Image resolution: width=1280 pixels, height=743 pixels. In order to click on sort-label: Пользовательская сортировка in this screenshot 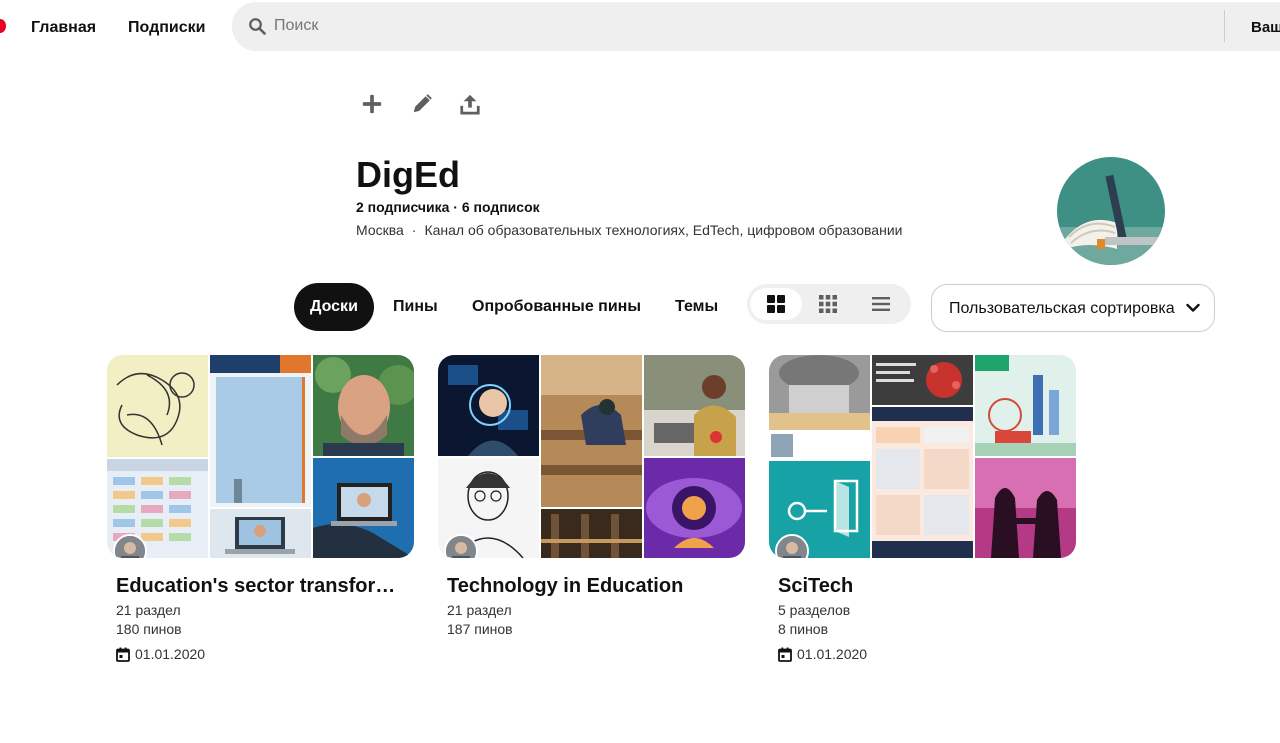, I will do `click(1062, 309)`.